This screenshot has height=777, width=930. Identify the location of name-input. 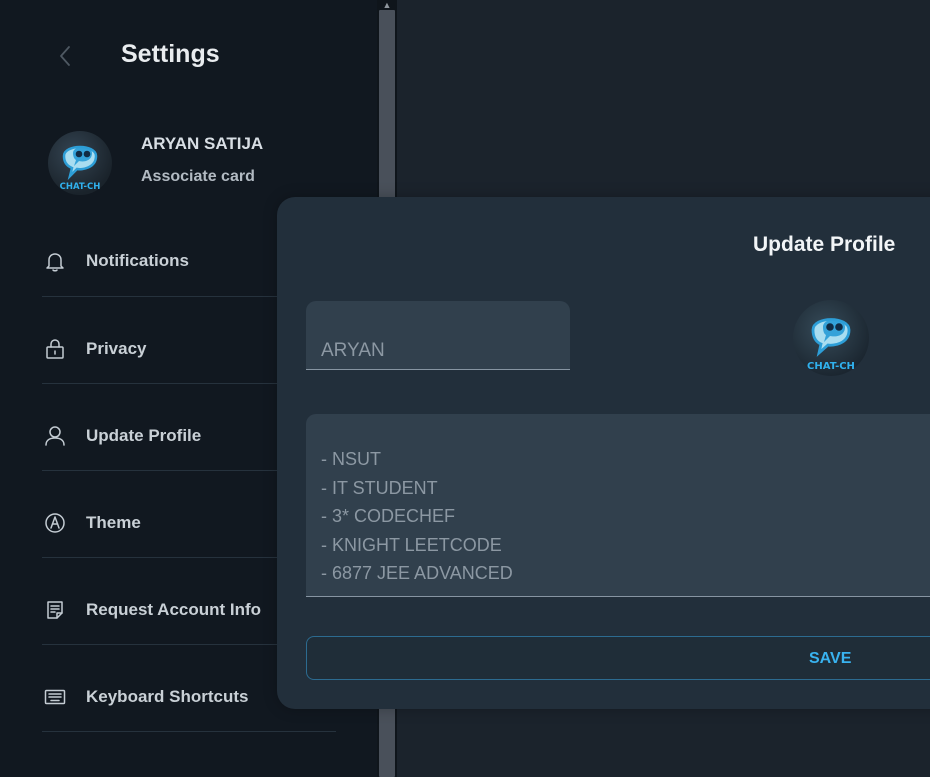
(438, 335).